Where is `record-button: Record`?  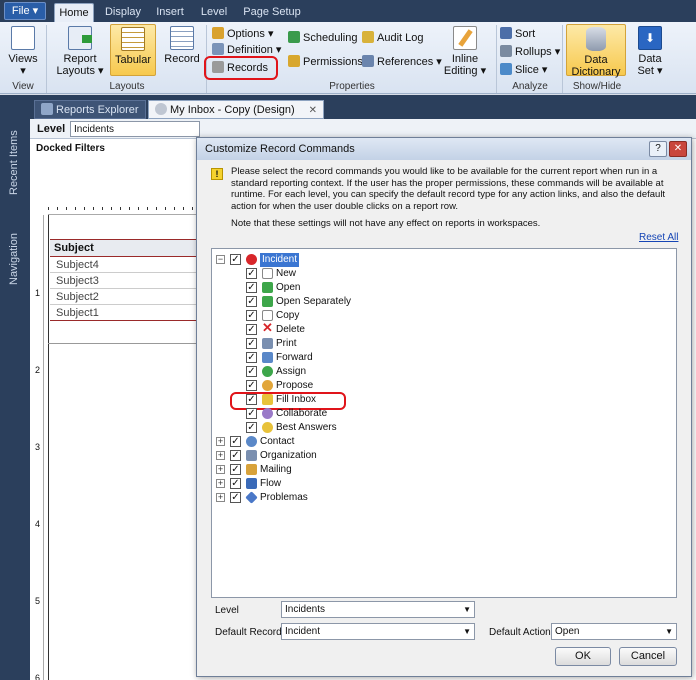 record-button: Record is located at coordinates (182, 45).